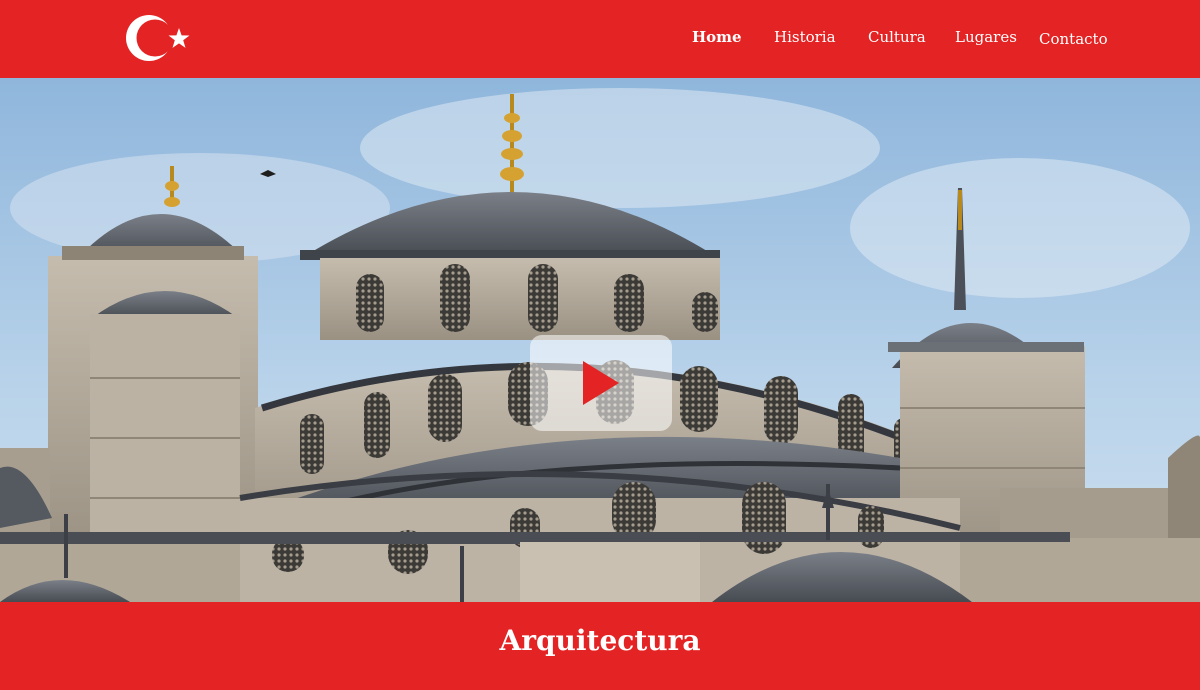  I want to click on site-header: Home Historia Cultura Lugares Contacto, so click(600, 39).